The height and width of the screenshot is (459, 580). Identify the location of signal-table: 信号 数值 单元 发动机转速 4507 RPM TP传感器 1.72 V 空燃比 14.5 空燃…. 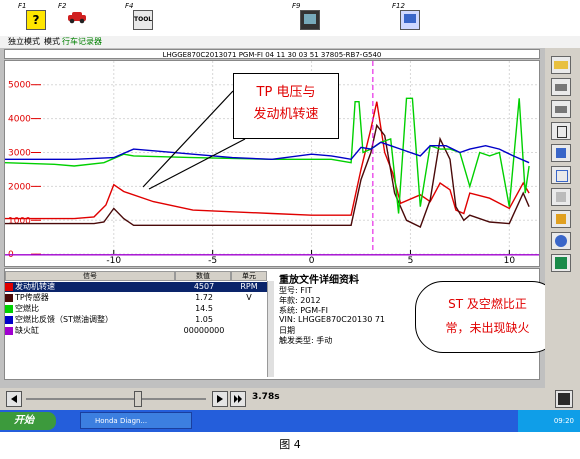
(139, 324).